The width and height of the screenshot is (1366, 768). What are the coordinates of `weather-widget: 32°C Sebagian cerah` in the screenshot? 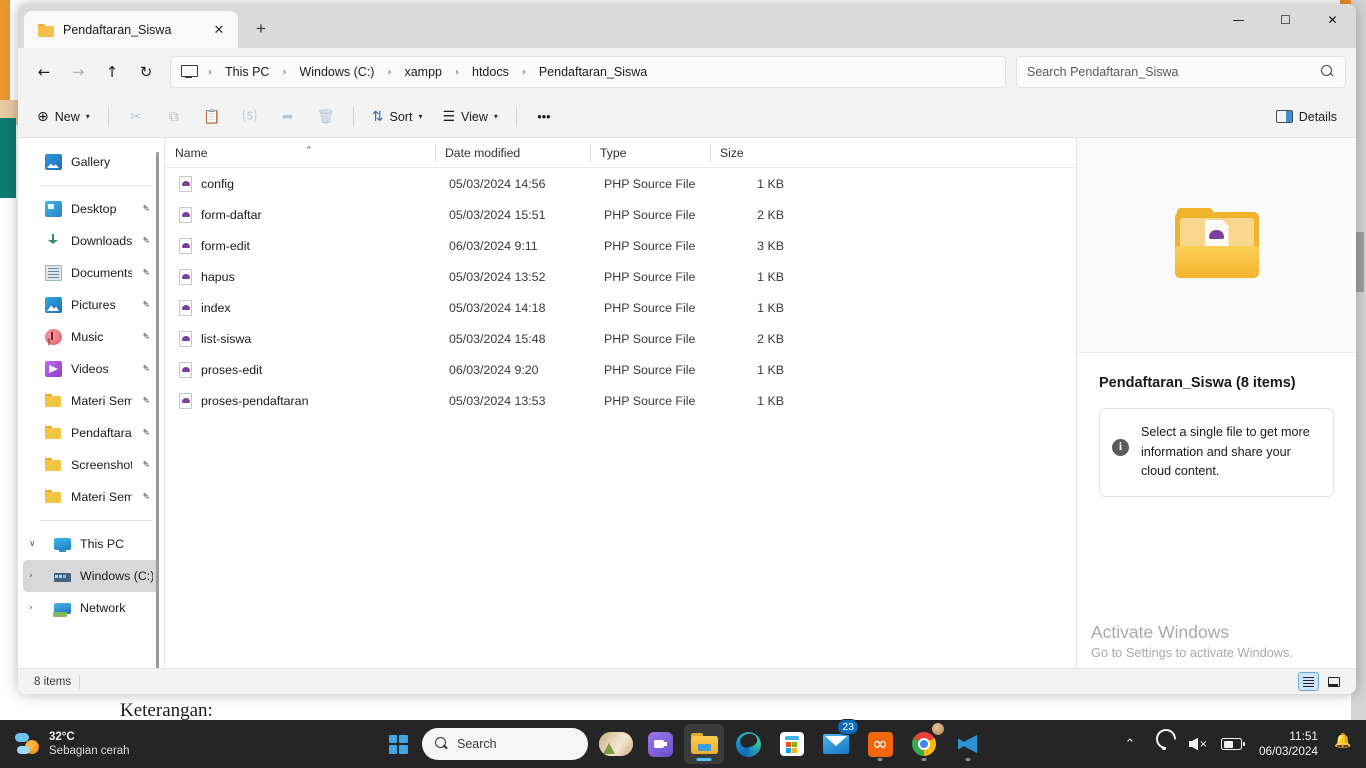 It's located at (65, 744).